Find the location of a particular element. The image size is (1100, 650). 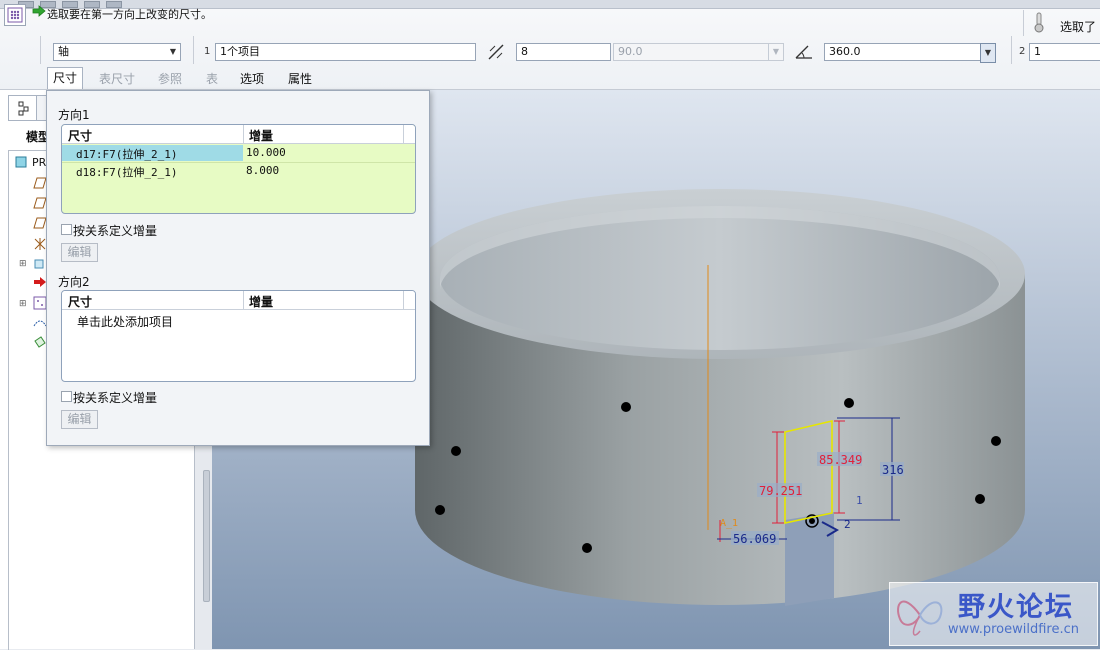

pin-icon is located at coordinates (1039, 24).